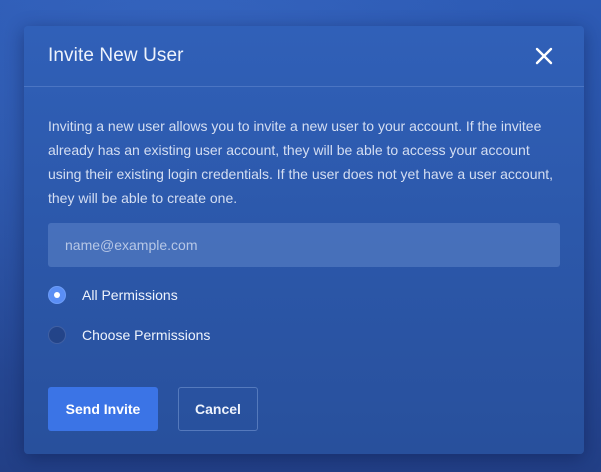  Describe the element at coordinates (116, 55) in the screenshot. I see `modal-title: Invite New User` at that location.